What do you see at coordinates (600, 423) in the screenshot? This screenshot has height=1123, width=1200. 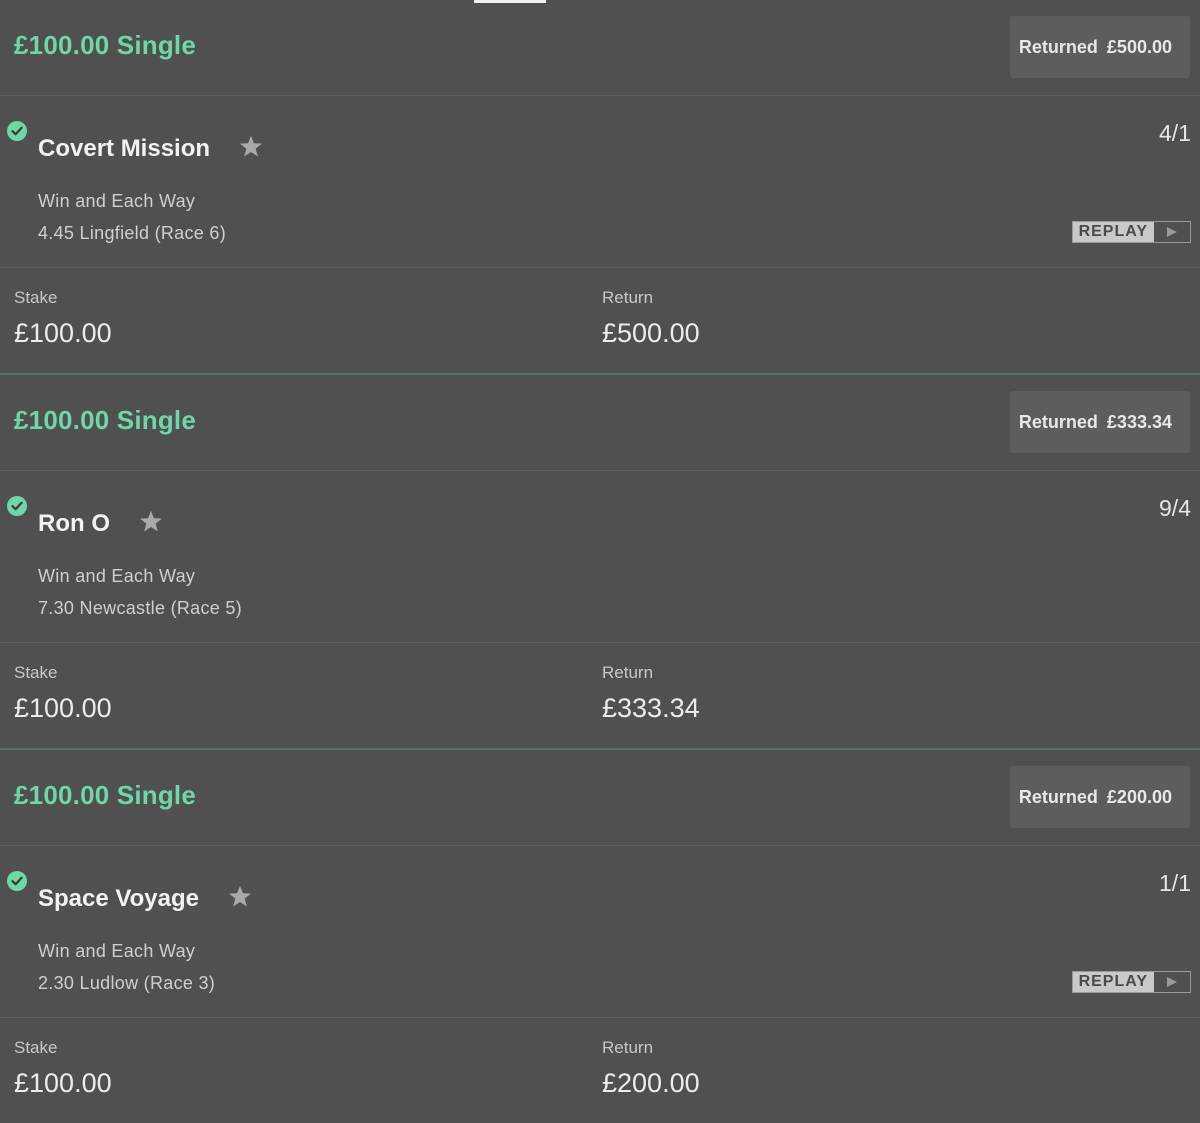 I see `bet-header: £100.00 Single Returned £333.34` at bounding box center [600, 423].